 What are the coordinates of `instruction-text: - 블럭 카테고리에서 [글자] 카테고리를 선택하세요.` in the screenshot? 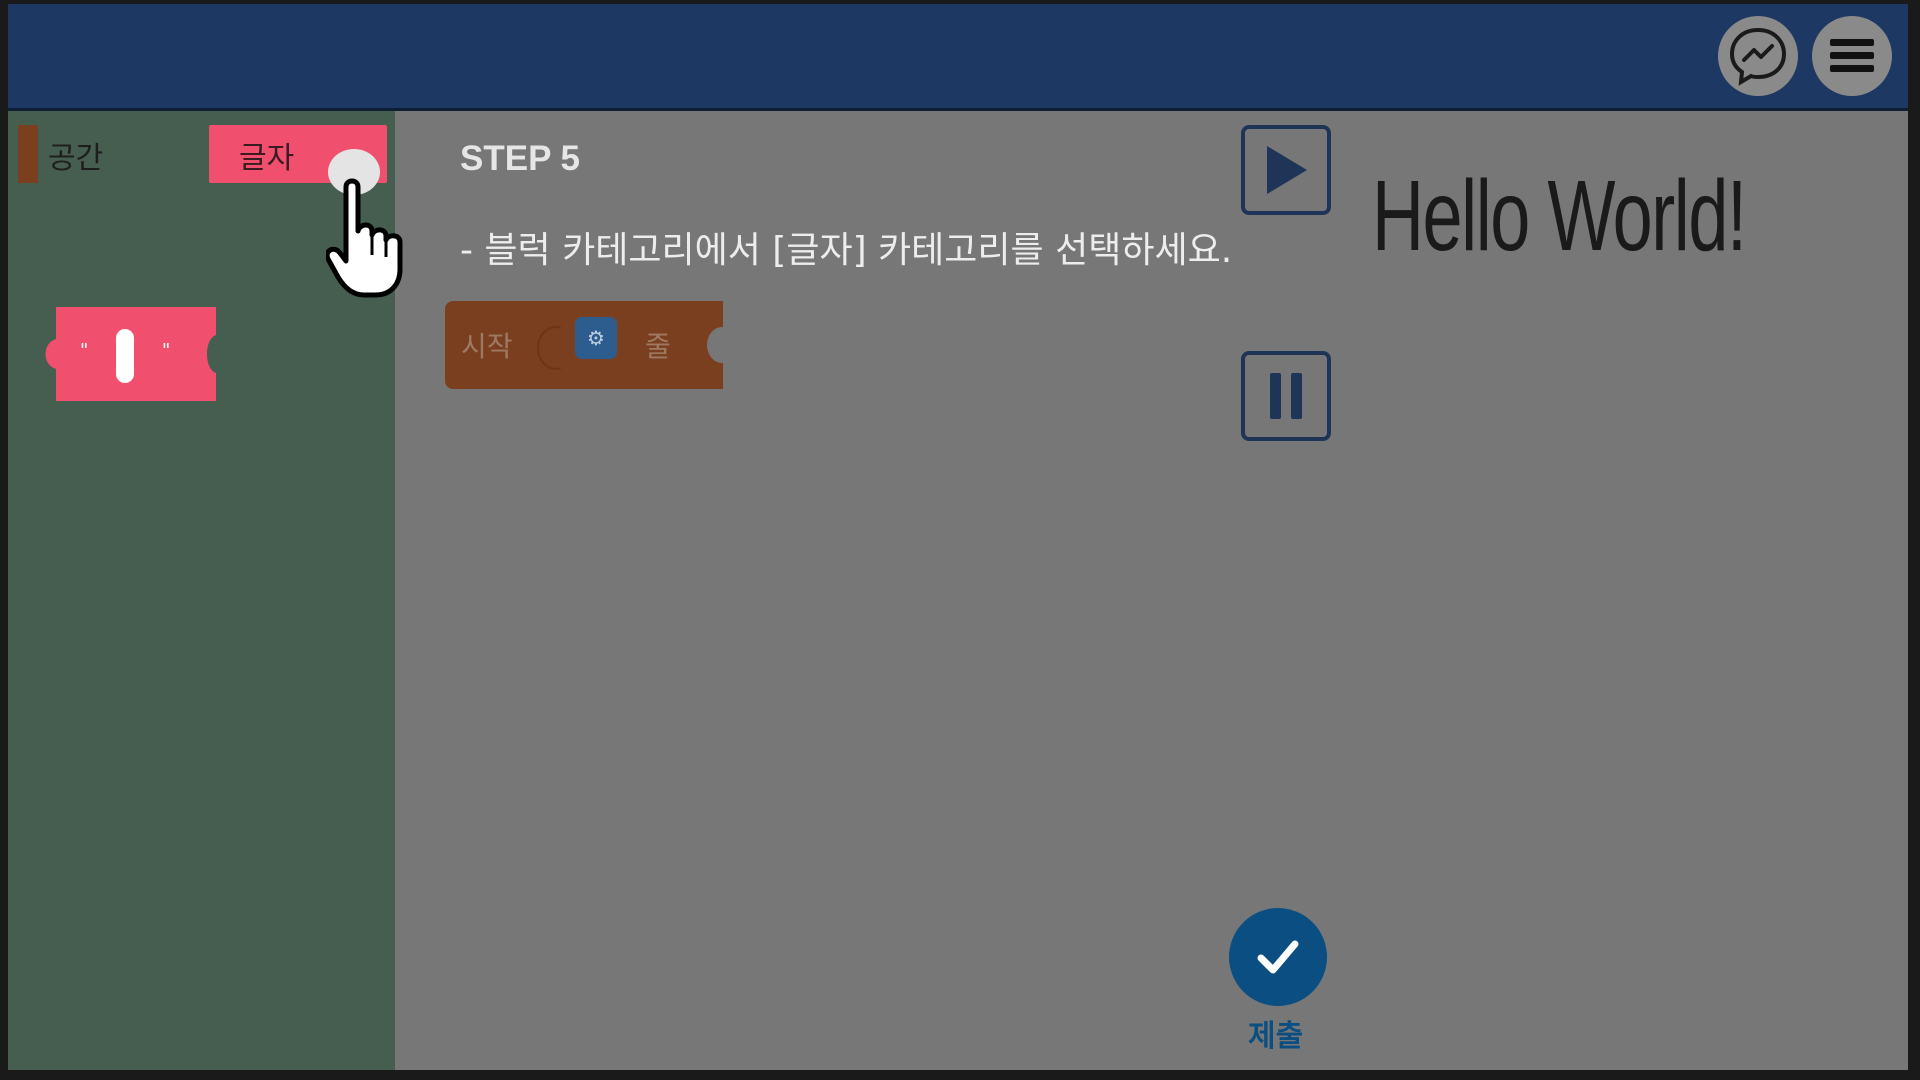 It's located at (846, 250).